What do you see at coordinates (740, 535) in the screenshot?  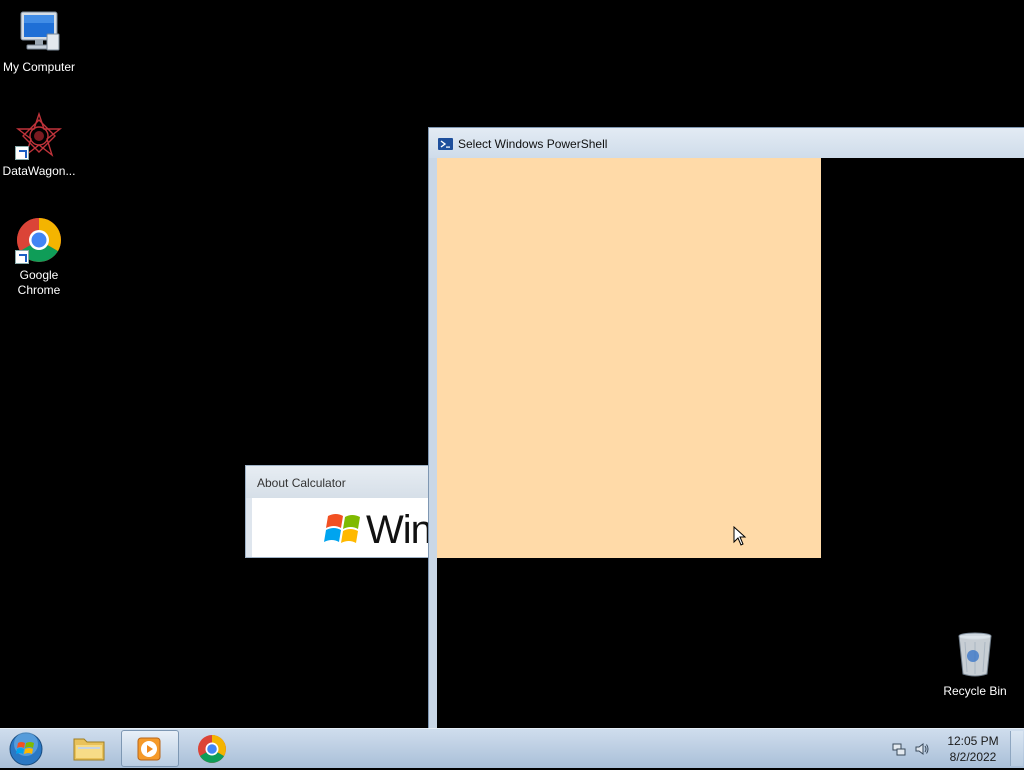 I see `mouse-pointer-icon` at bounding box center [740, 535].